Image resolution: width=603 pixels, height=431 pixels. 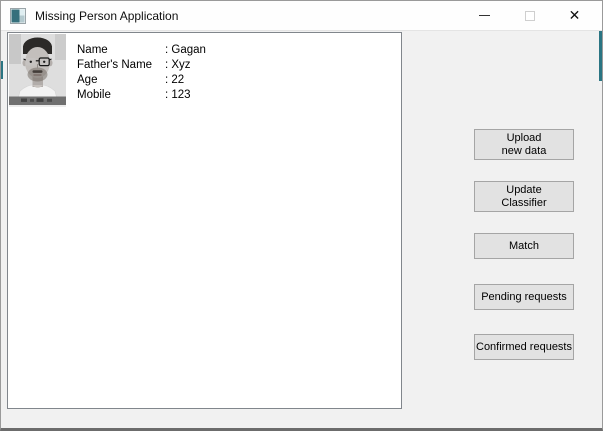 I want to click on maximize-icon, so click(x=529, y=15).